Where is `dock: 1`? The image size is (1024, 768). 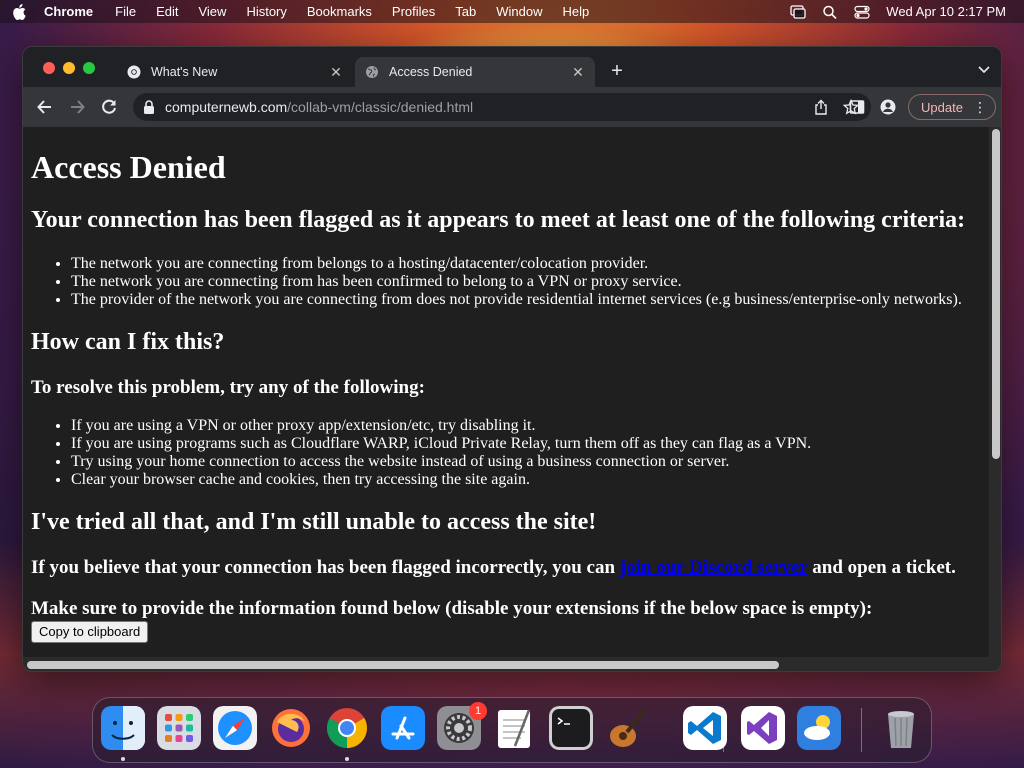 dock: 1 is located at coordinates (512, 730).